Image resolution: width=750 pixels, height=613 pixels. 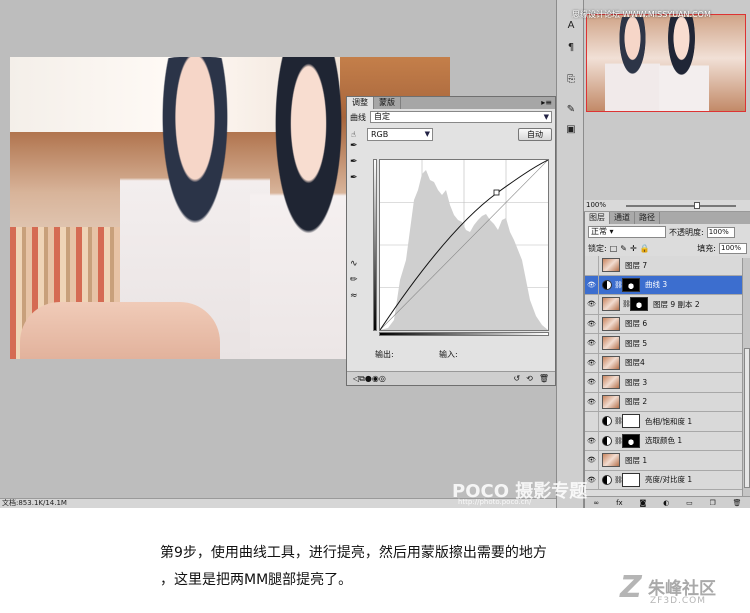 I want to click on layer-row: 👁 图层4, so click(x=667, y=363).